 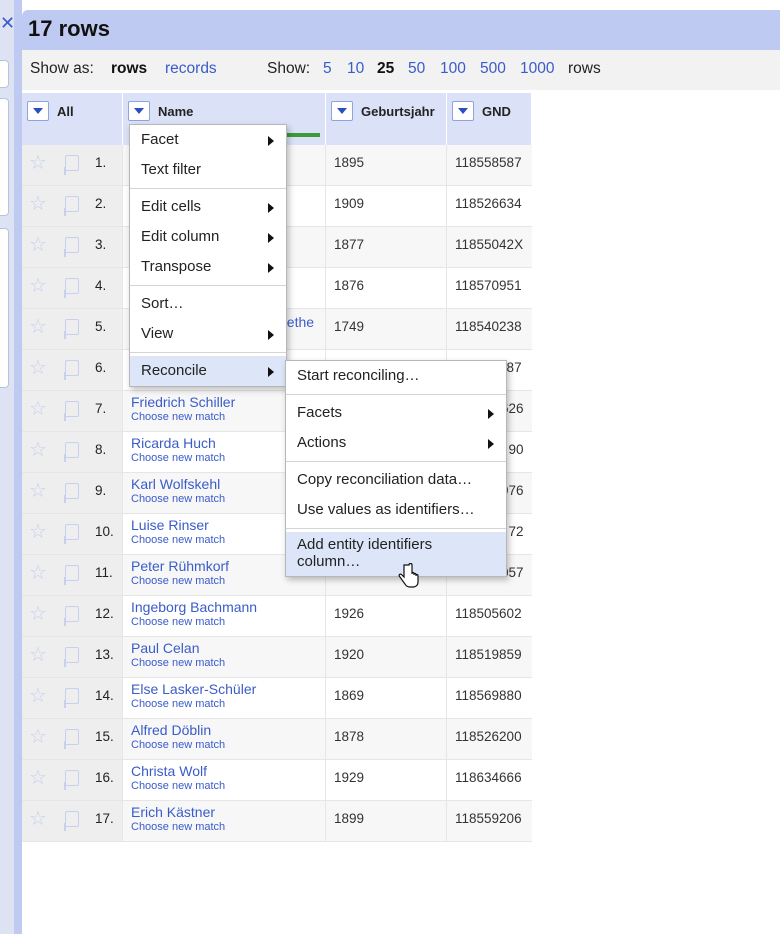 I want to click on gnd-dropdown-icon, so click(x=463, y=111).